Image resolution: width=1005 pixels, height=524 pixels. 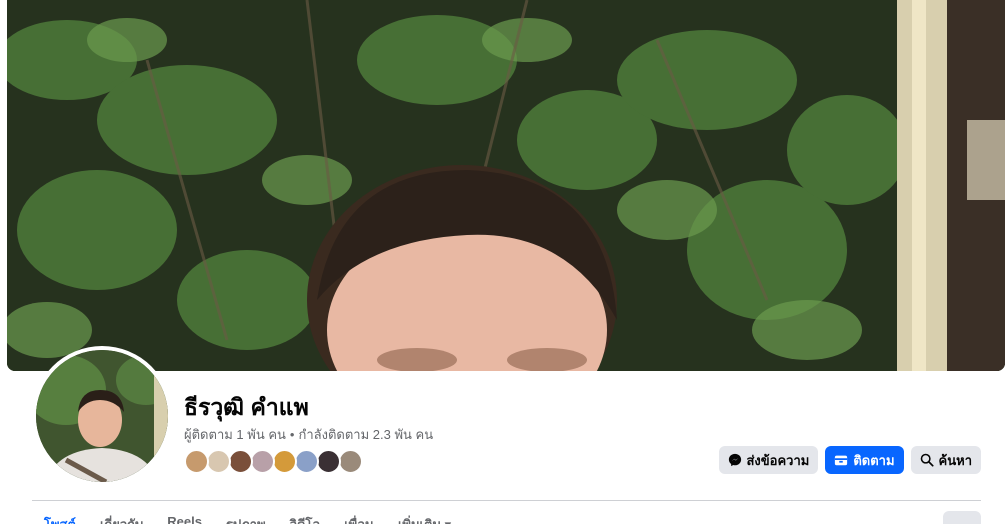 What do you see at coordinates (246, 407) in the screenshot?
I see `profile-name: ธีรวุฒิ คำแพ` at bounding box center [246, 407].